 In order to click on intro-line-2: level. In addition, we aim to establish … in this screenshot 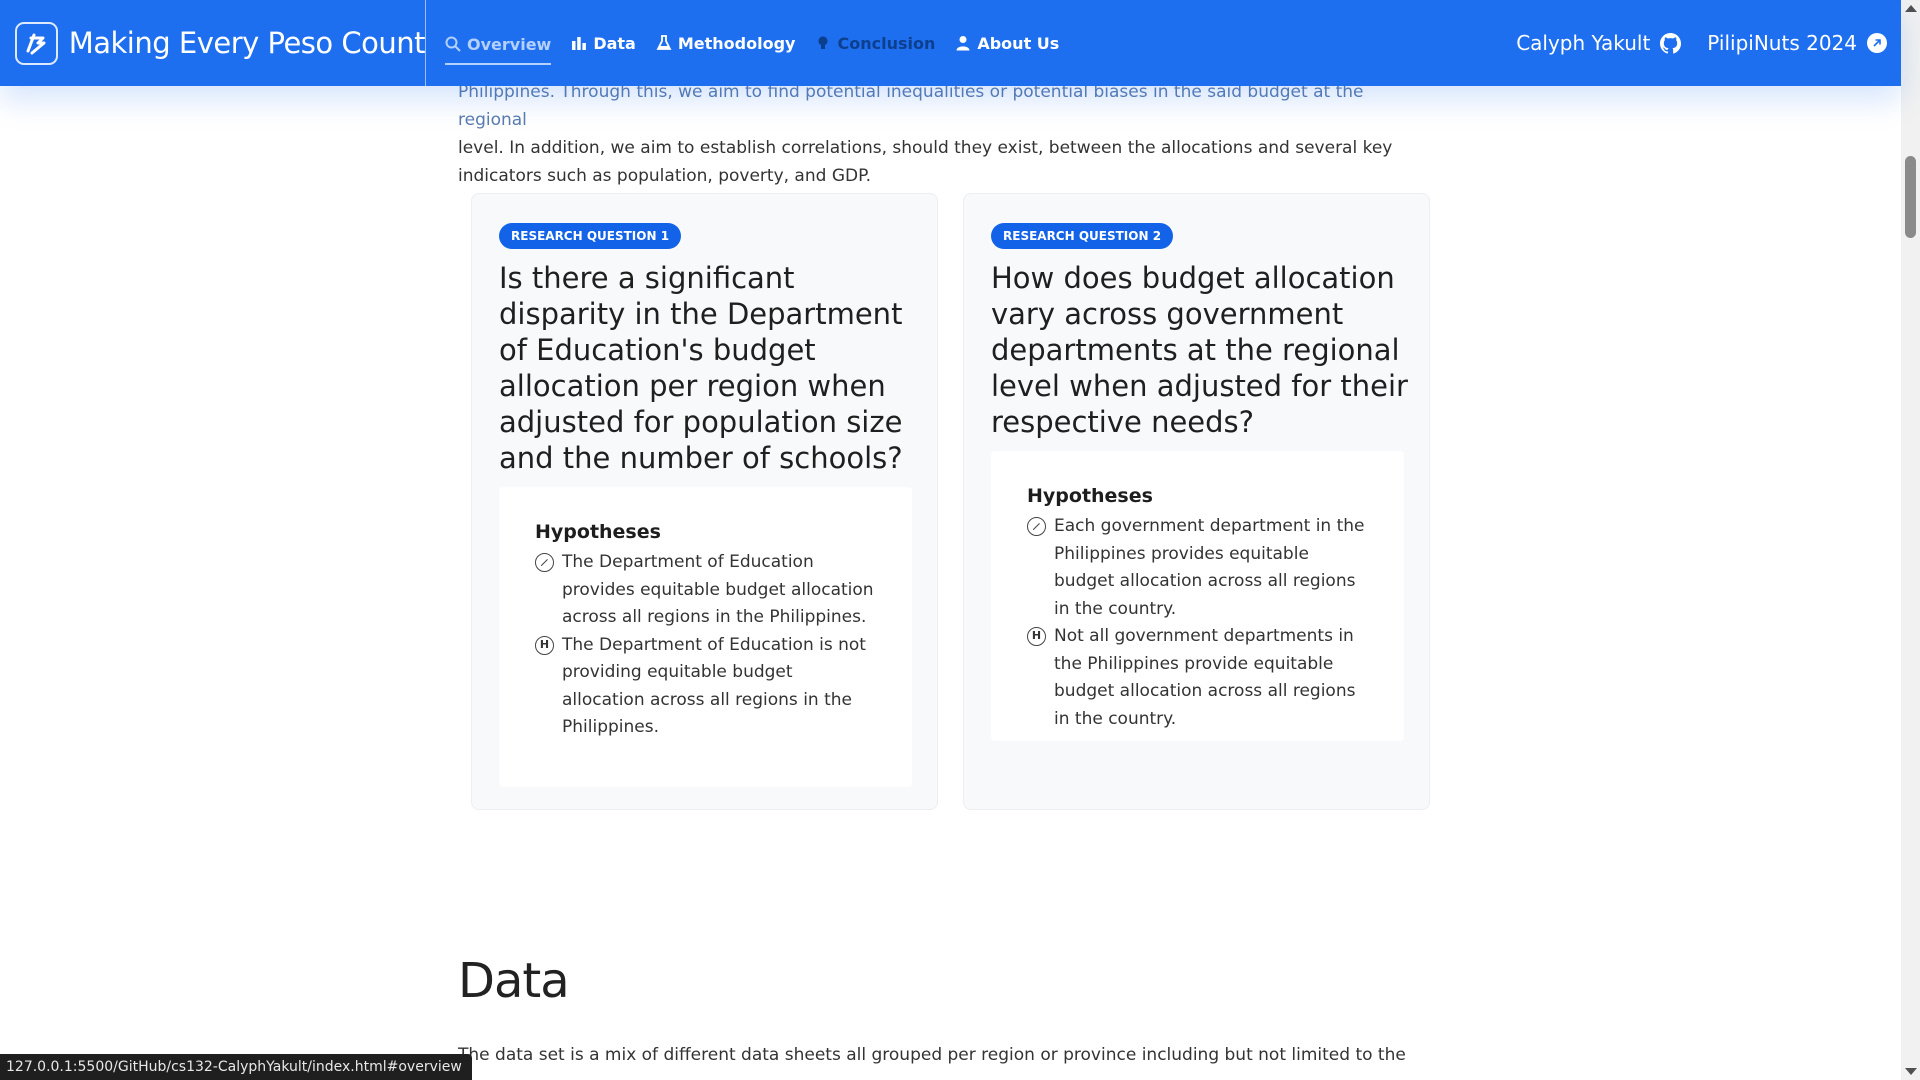, I will do `click(925, 148)`.